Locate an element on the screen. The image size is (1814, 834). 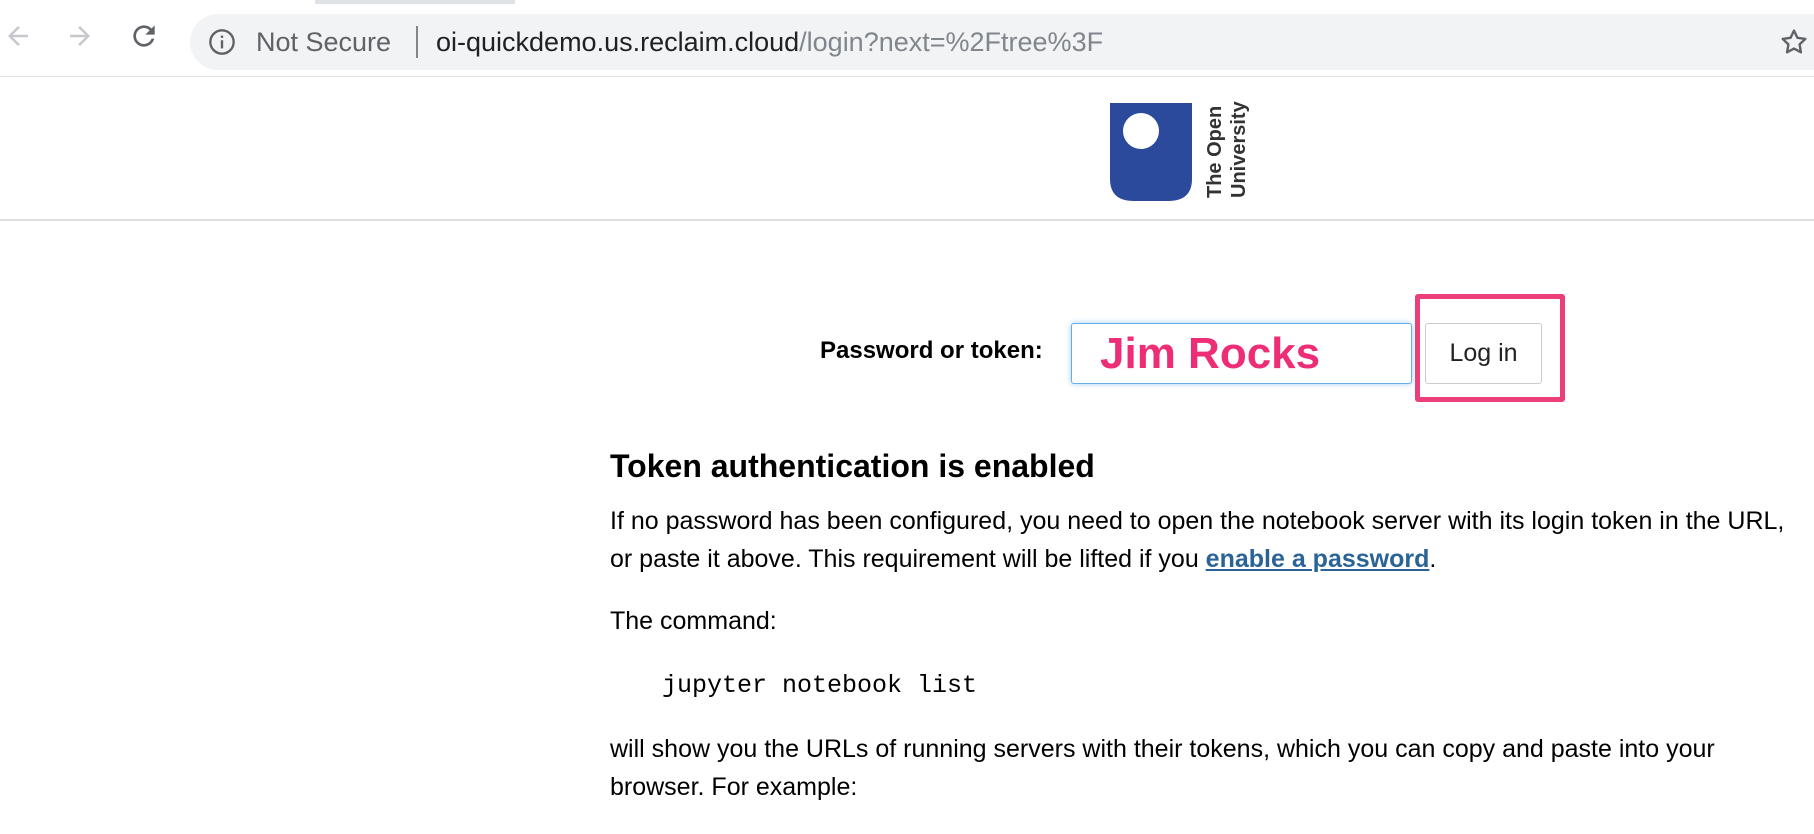
reload-button is located at coordinates (144, 36).